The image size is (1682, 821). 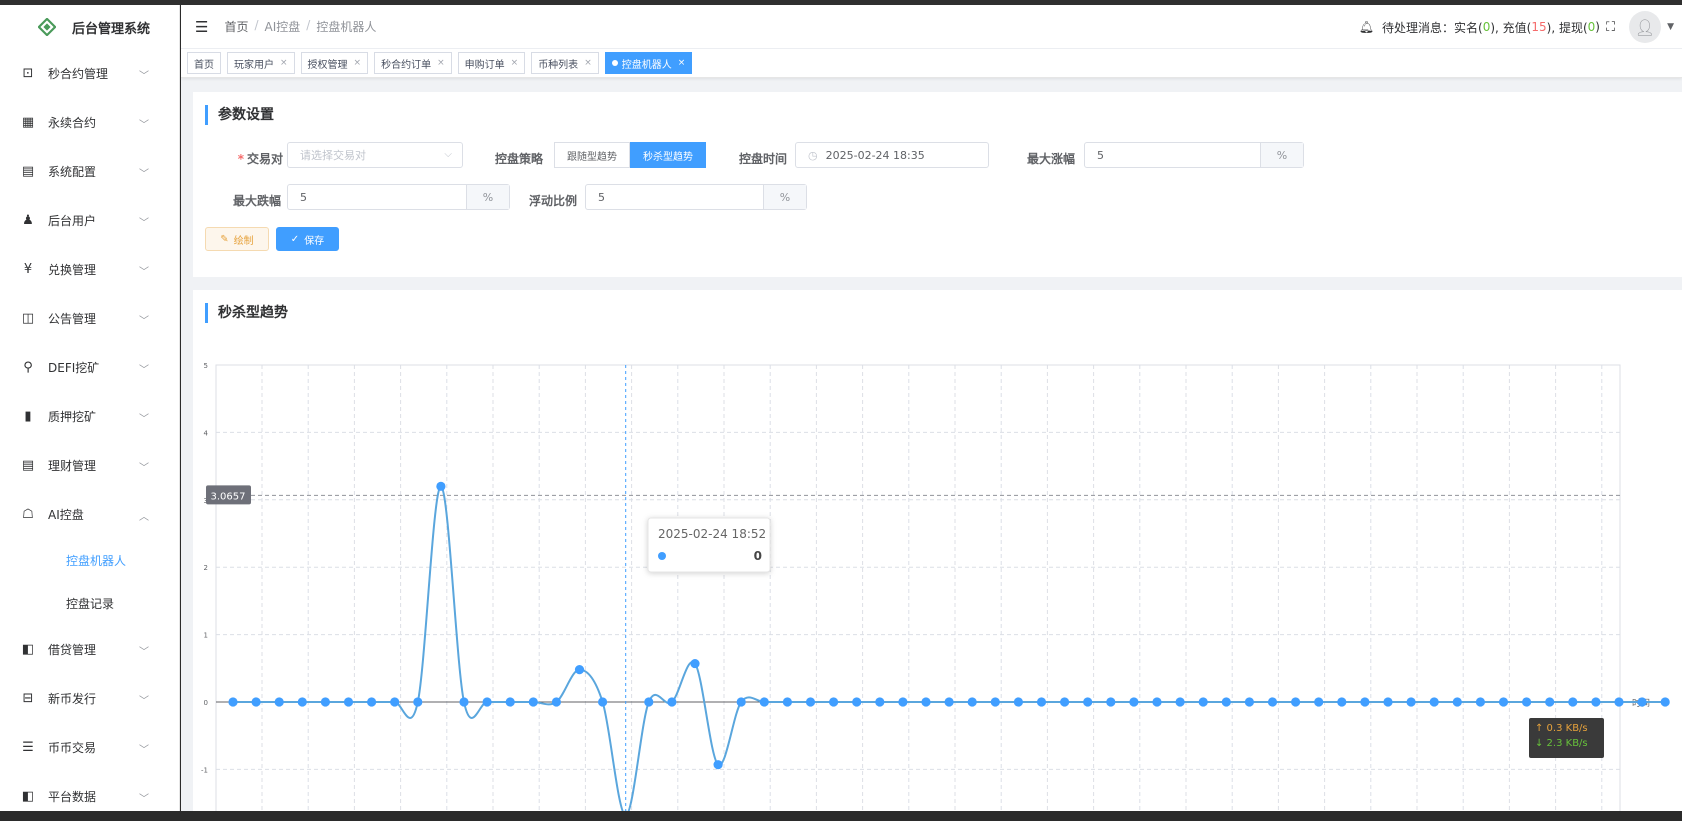 What do you see at coordinates (72, 318) in the screenshot?
I see `sidebar-item-label: 公告管理` at bounding box center [72, 318].